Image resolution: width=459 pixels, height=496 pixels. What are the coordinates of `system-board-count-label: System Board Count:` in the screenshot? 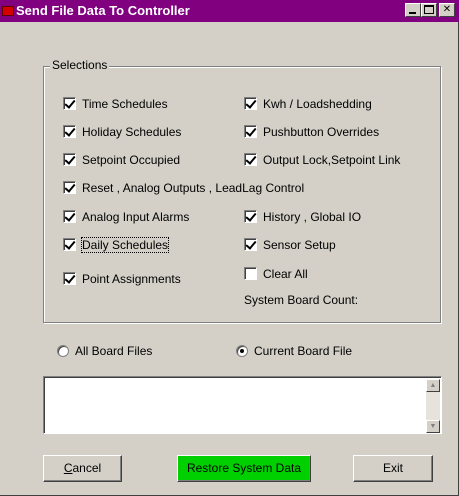 It's located at (301, 300).